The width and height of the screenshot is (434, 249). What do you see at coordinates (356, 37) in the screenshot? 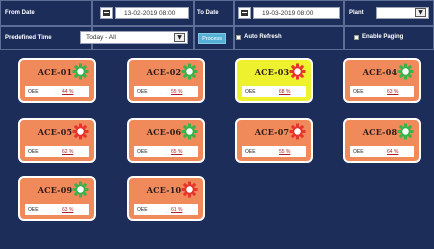
I see `enable-paging-checkbox` at bounding box center [356, 37].